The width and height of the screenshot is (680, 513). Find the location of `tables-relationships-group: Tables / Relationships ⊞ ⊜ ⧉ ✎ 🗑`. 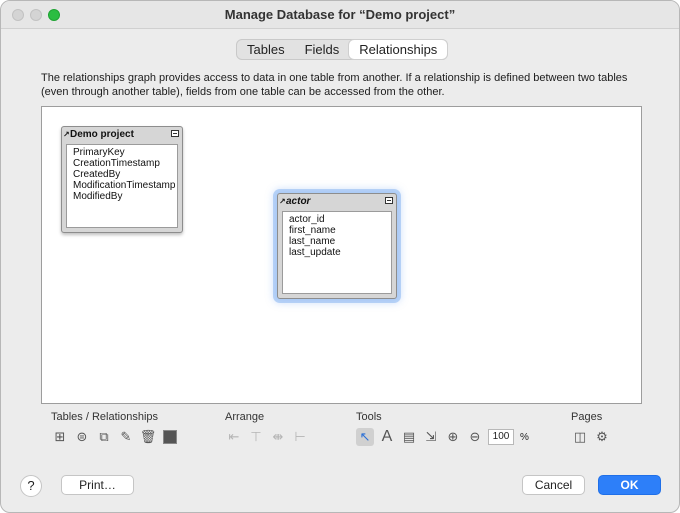

tables-relationships-group: Tables / Relationships ⊞ ⊜ ⧉ ✎ 🗑 is located at coordinates (115, 429).